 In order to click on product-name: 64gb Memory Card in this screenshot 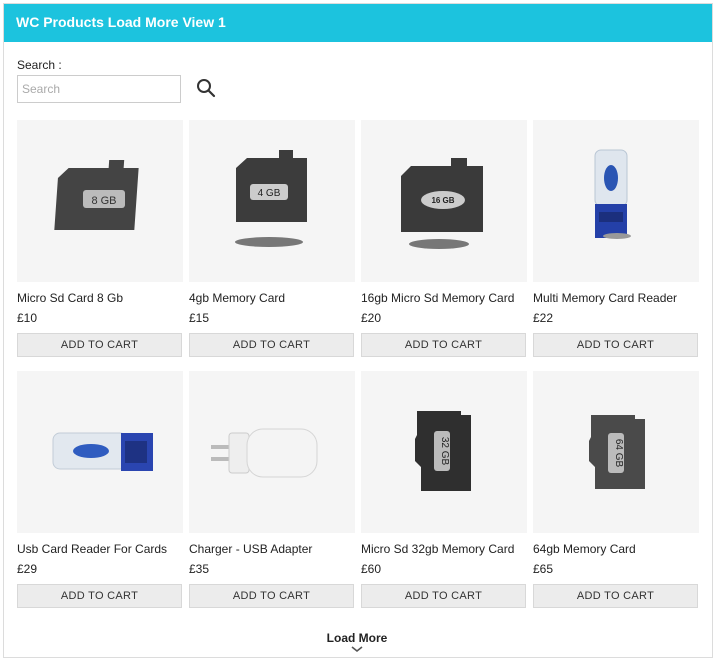, I will do `click(584, 549)`.